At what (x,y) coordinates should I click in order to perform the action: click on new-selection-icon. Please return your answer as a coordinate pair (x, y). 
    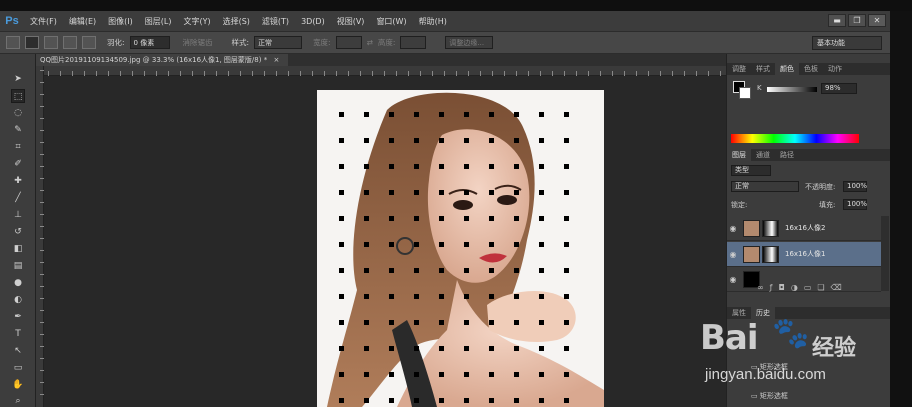
    Looking at the image, I should click on (32, 42).